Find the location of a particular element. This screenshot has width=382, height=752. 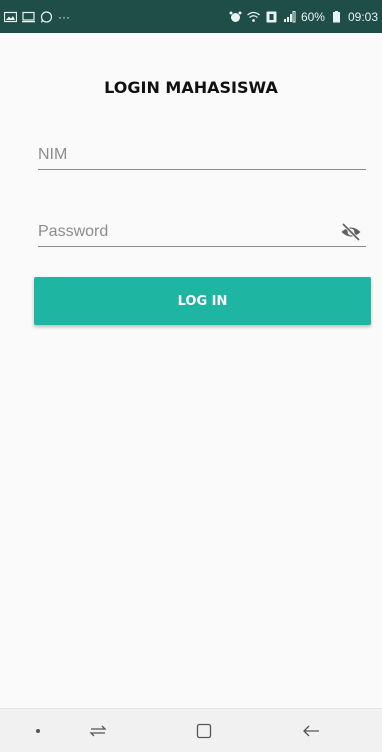

nim-field is located at coordinates (202, 156).